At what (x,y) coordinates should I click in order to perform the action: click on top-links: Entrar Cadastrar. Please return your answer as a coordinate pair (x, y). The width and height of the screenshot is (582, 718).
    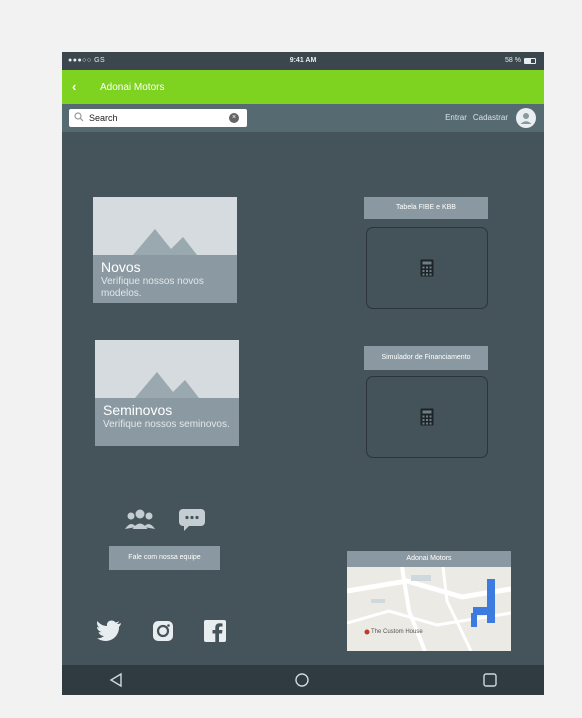
    Looking at the image, I should click on (476, 117).